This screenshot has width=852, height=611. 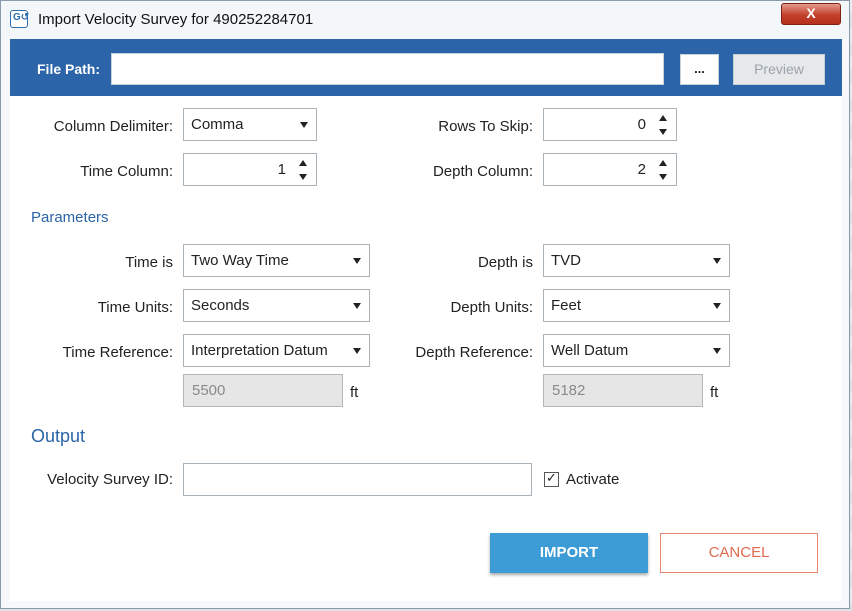 I want to click on import-button: IMPORT, so click(x=569, y=553).